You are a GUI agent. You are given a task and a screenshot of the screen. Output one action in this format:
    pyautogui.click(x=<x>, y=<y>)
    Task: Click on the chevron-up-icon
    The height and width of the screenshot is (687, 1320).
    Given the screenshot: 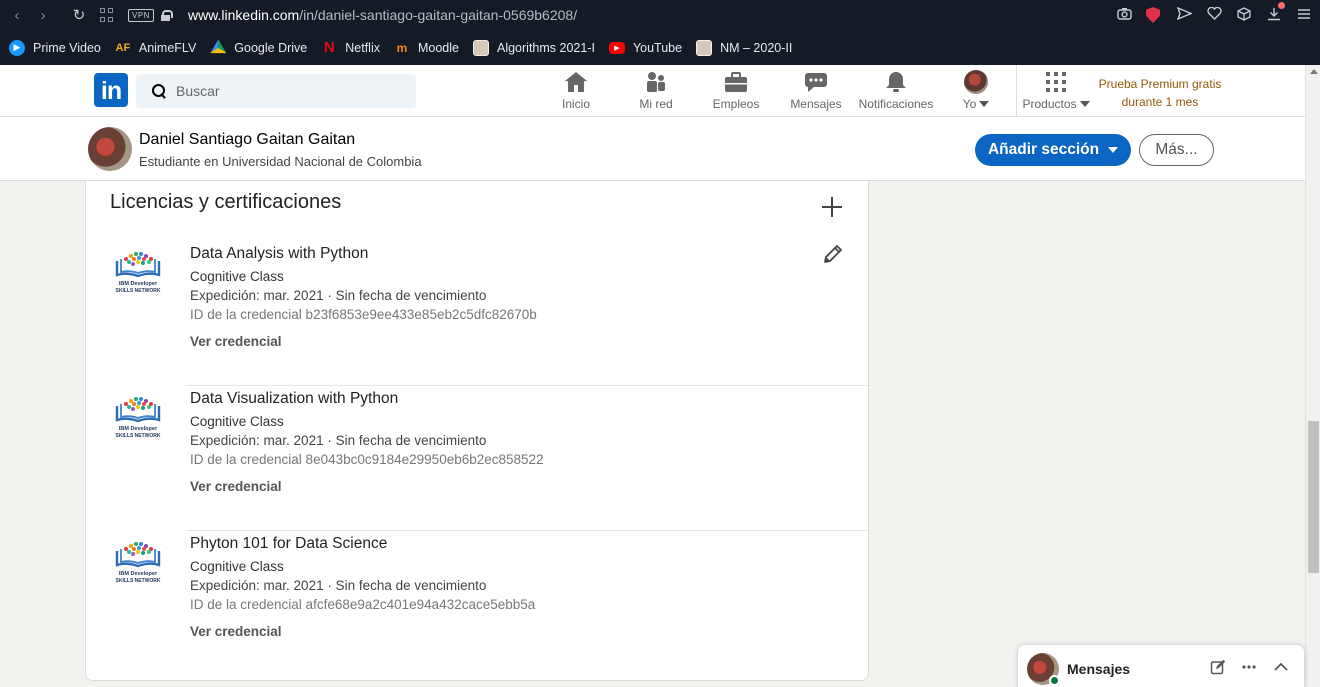 What is the action you would take?
    pyautogui.click(x=1281, y=668)
    